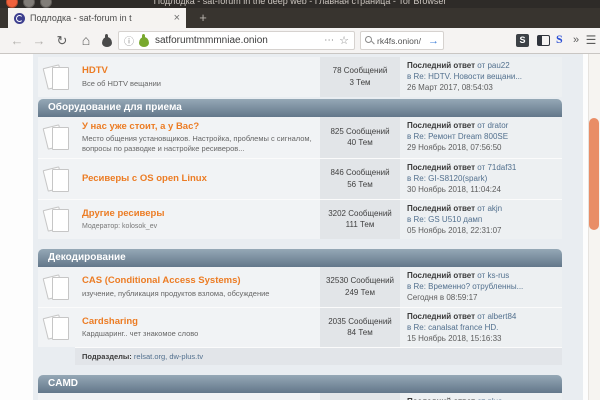 Image resolution: width=600 pixels, height=400 pixels. I want to click on torbutton-onion-icon, so click(107, 40).